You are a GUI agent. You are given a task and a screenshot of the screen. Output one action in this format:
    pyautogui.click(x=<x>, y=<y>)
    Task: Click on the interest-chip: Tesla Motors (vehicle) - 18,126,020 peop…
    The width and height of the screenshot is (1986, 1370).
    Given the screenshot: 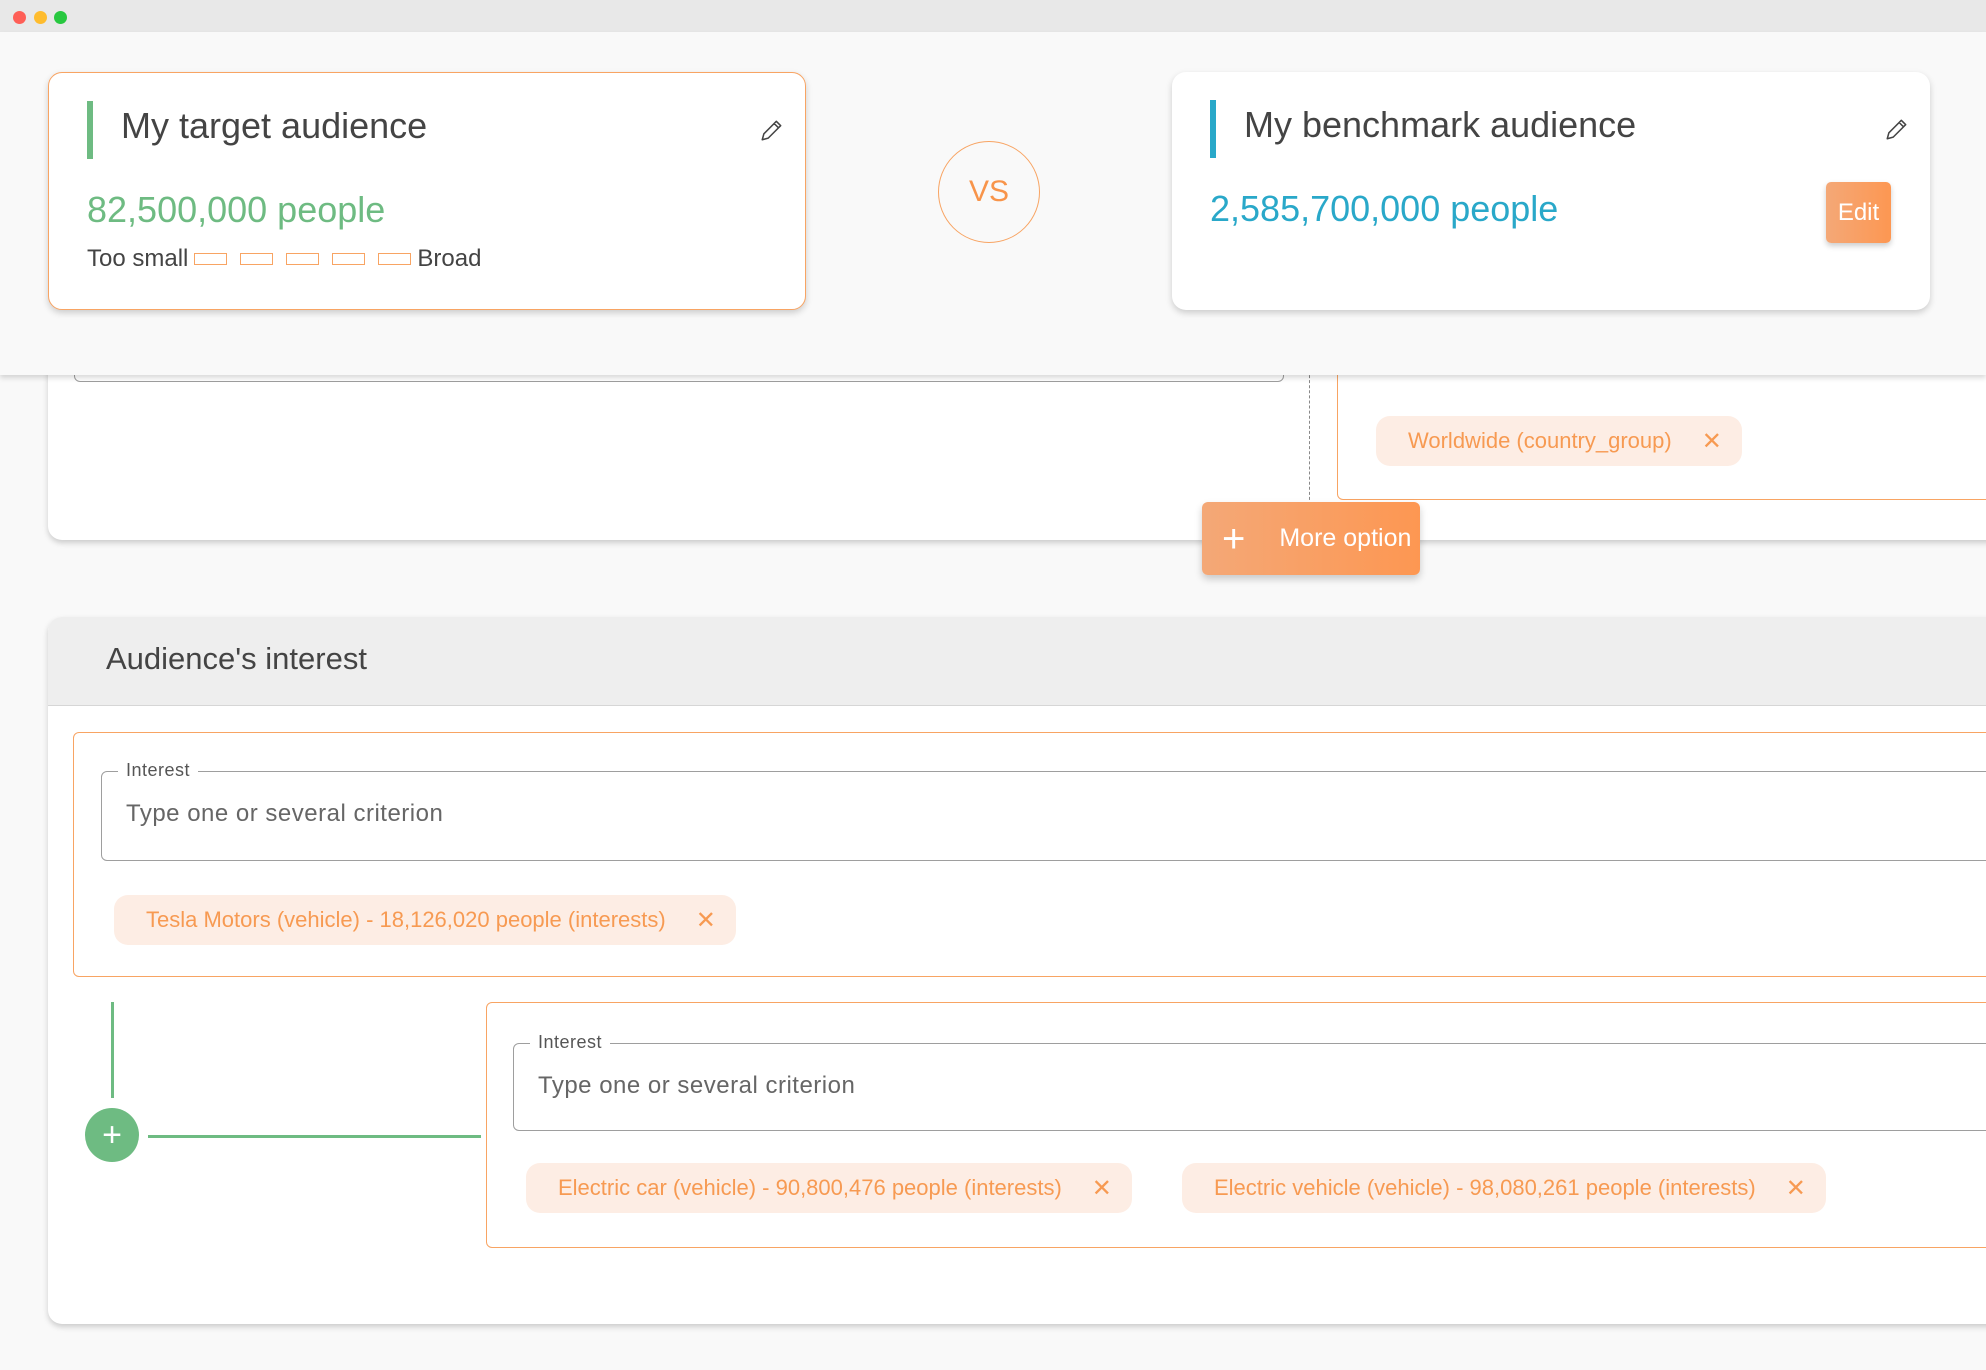 What is the action you would take?
    pyautogui.click(x=425, y=920)
    